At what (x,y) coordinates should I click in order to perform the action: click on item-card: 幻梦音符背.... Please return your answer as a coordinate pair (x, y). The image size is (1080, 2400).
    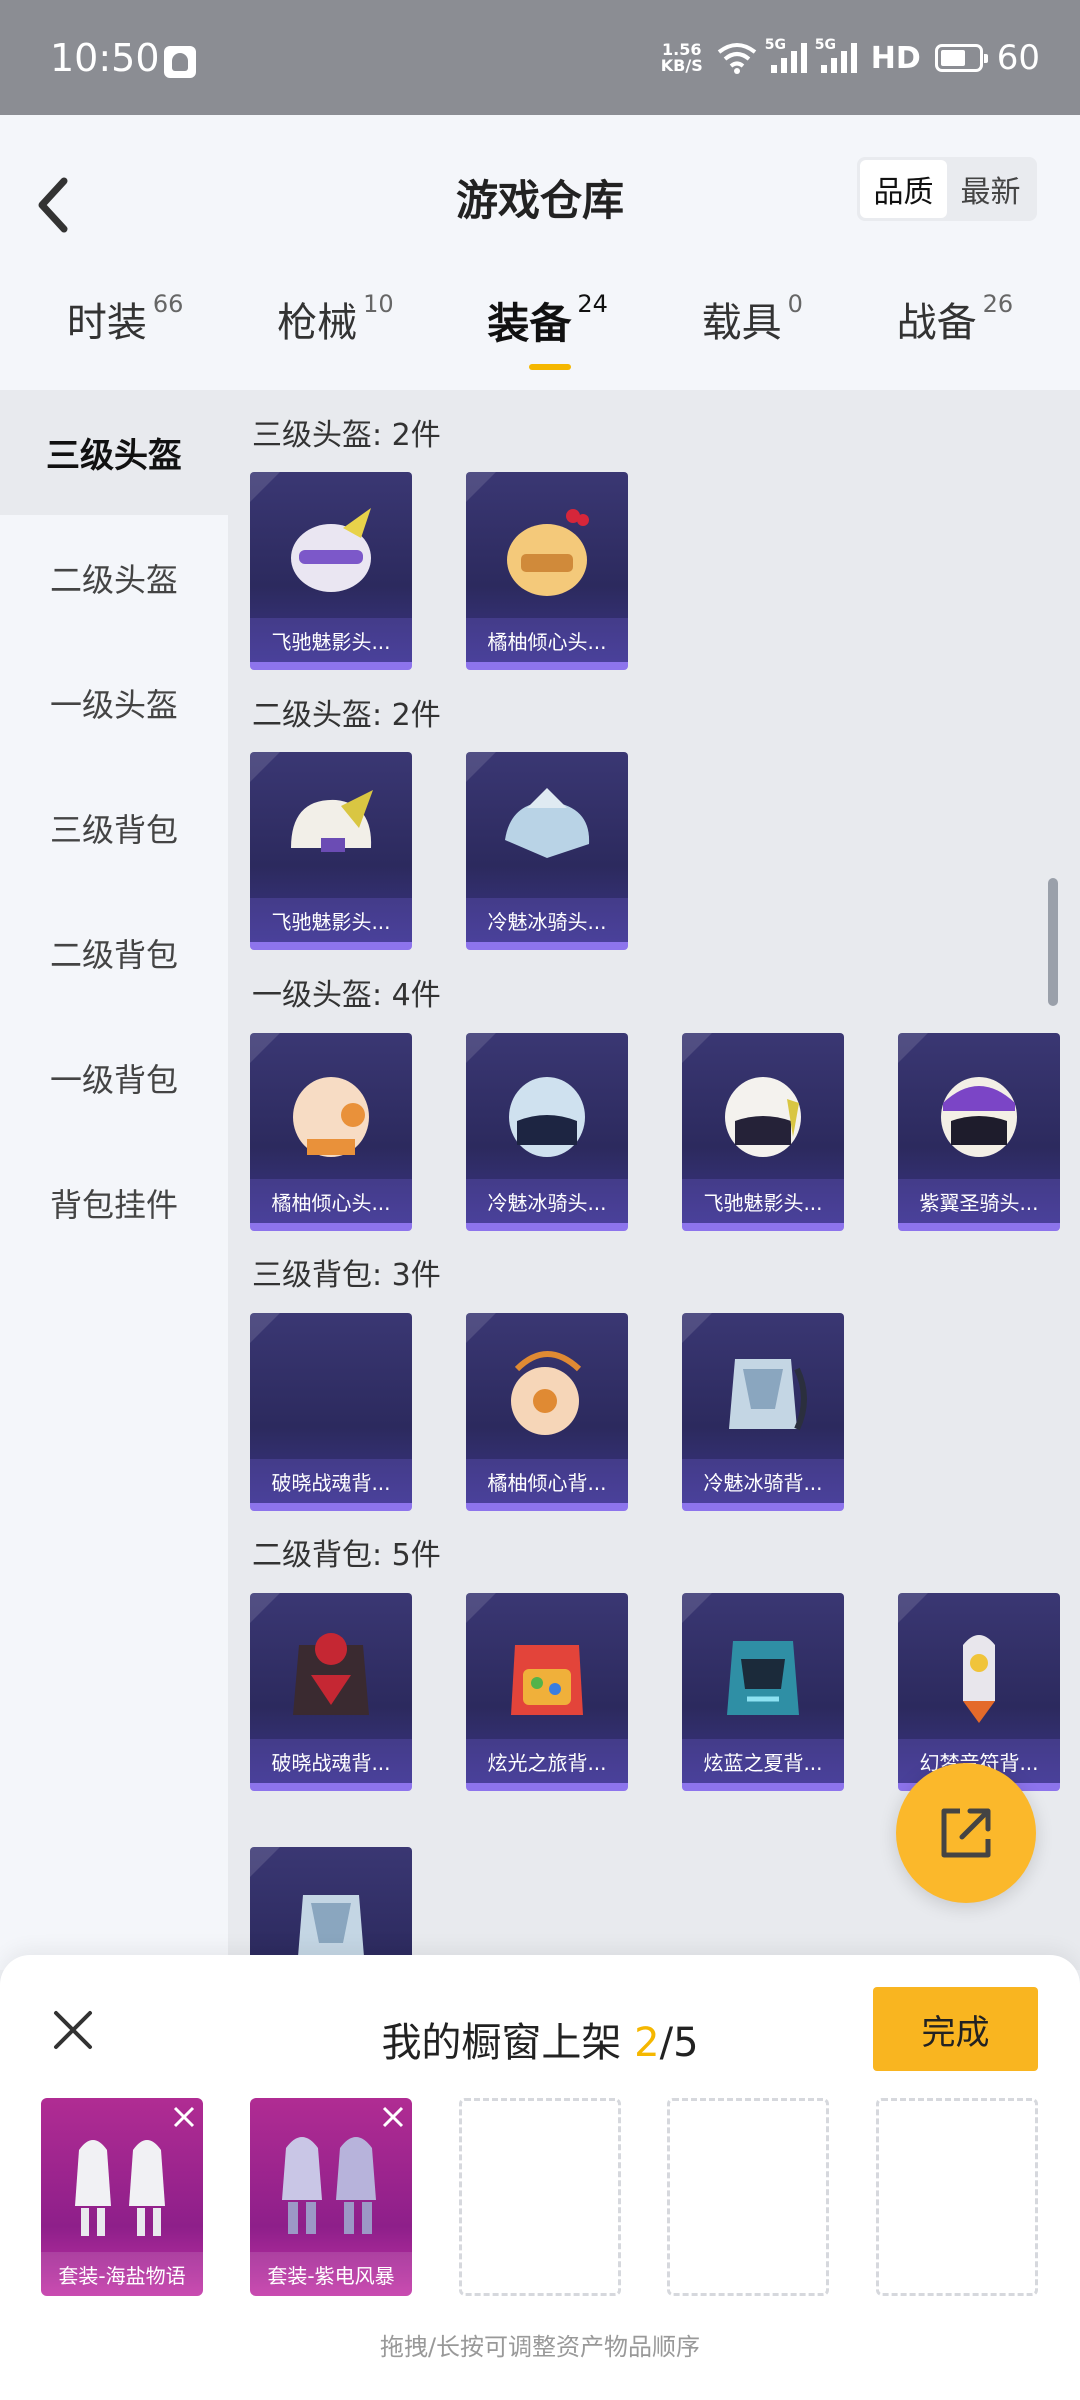
    Looking at the image, I should click on (979, 1692).